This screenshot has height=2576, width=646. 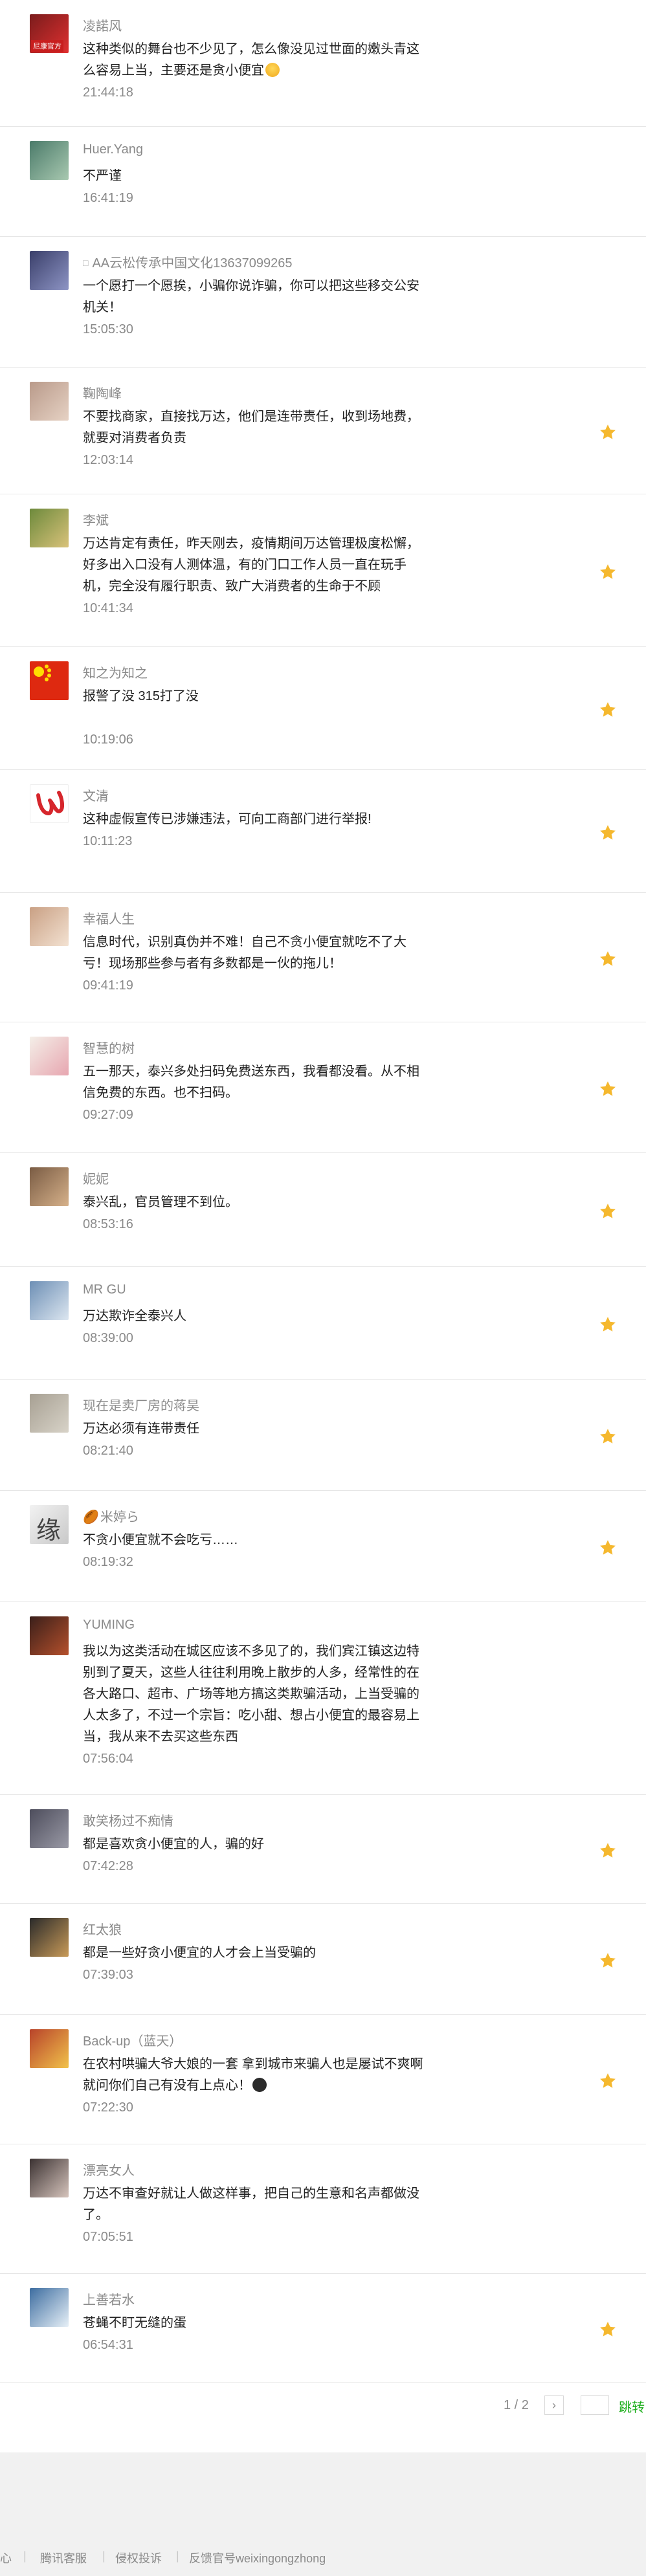 What do you see at coordinates (108, 740) in the screenshot?
I see `comment-time: 10:19:06` at bounding box center [108, 740].